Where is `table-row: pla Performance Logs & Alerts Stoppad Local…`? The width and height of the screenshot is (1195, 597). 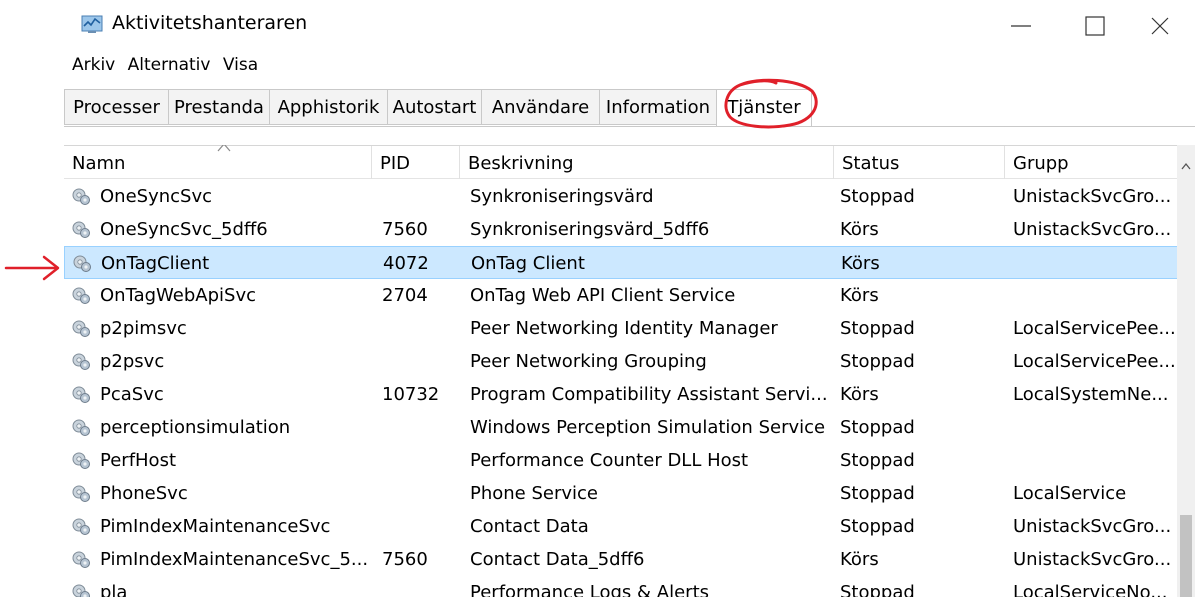
table-row: pla Performance Logs & Alerts Stoppad Local… is located at coordinates (623, 586).